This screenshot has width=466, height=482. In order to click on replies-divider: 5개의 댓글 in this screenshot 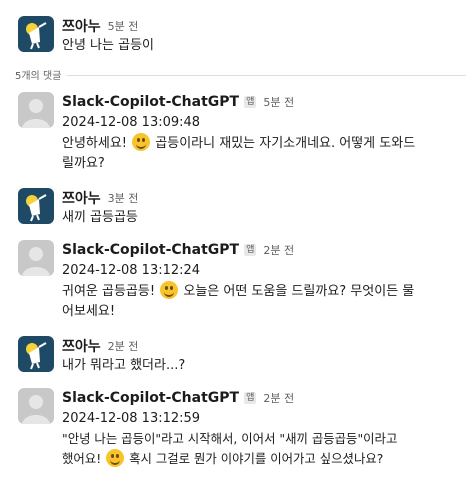, I will do `click(233, 74)`.